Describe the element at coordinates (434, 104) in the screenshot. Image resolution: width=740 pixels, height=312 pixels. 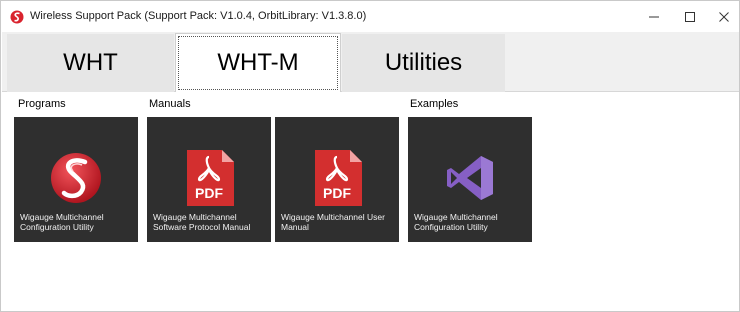
I see `section-examples-label: Examples` at that location.